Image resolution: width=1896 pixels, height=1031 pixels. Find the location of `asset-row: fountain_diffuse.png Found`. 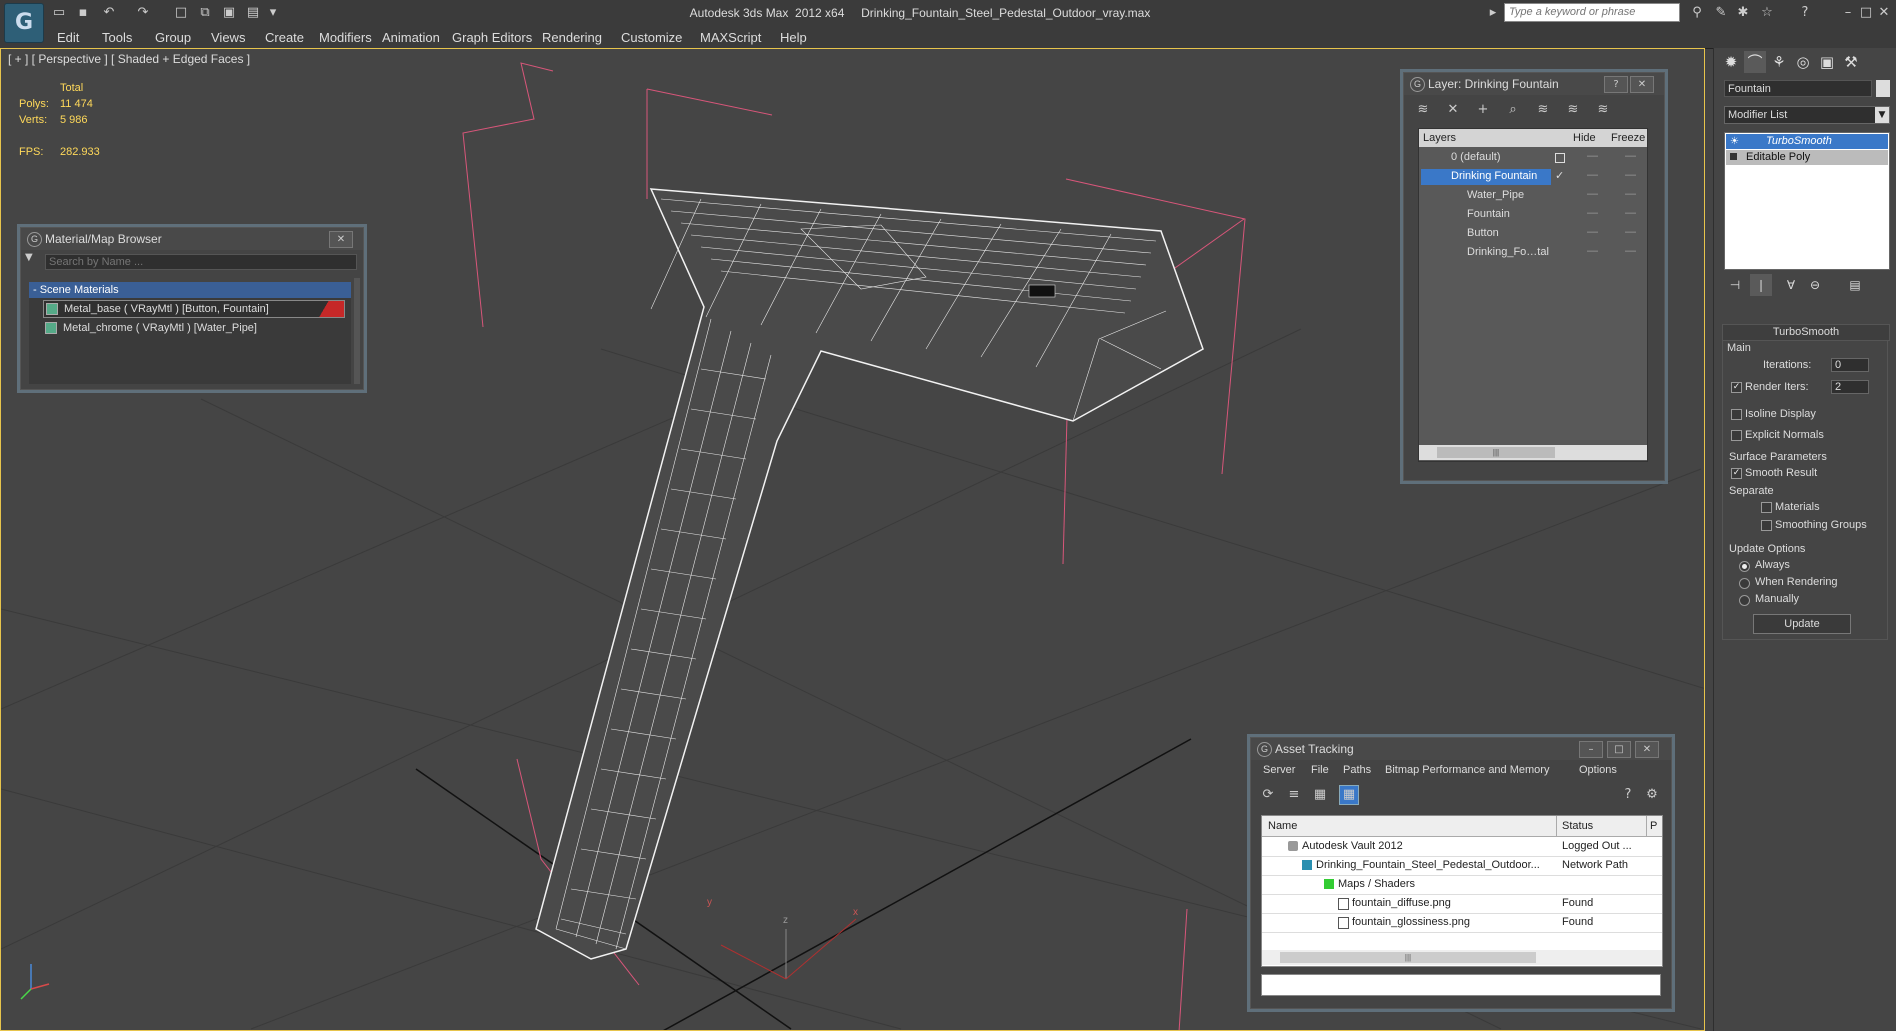

asset-row: fountain_diffuse.png Found is located at coordinates (1462, 904).